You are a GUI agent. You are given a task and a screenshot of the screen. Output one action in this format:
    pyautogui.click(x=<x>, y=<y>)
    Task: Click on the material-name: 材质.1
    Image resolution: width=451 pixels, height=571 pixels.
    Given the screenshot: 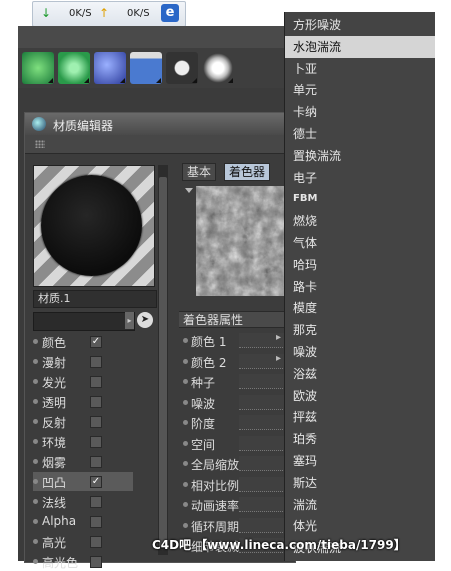 What is the action you would take?
    pyautogui.click(x=95, y=299)
    